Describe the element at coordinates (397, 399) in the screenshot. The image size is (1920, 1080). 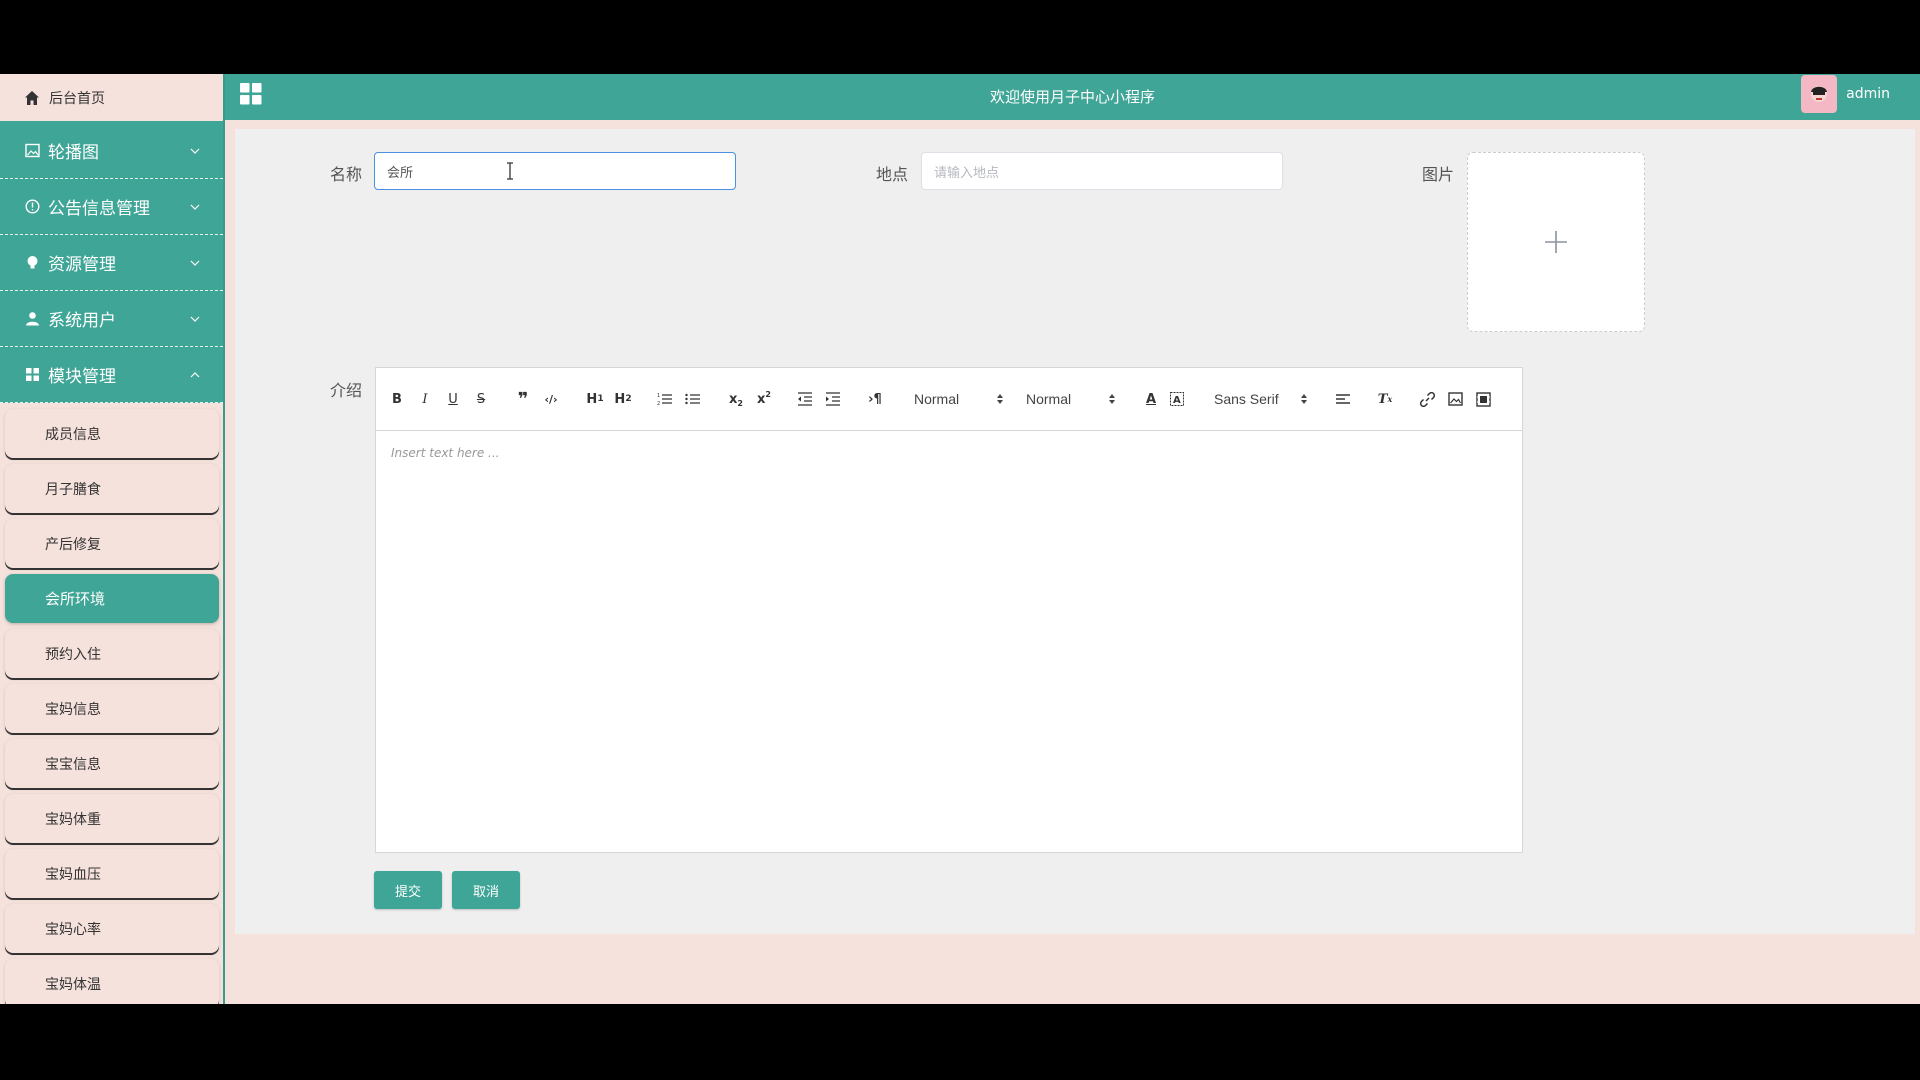
I see `bold-icon: B` at that location.